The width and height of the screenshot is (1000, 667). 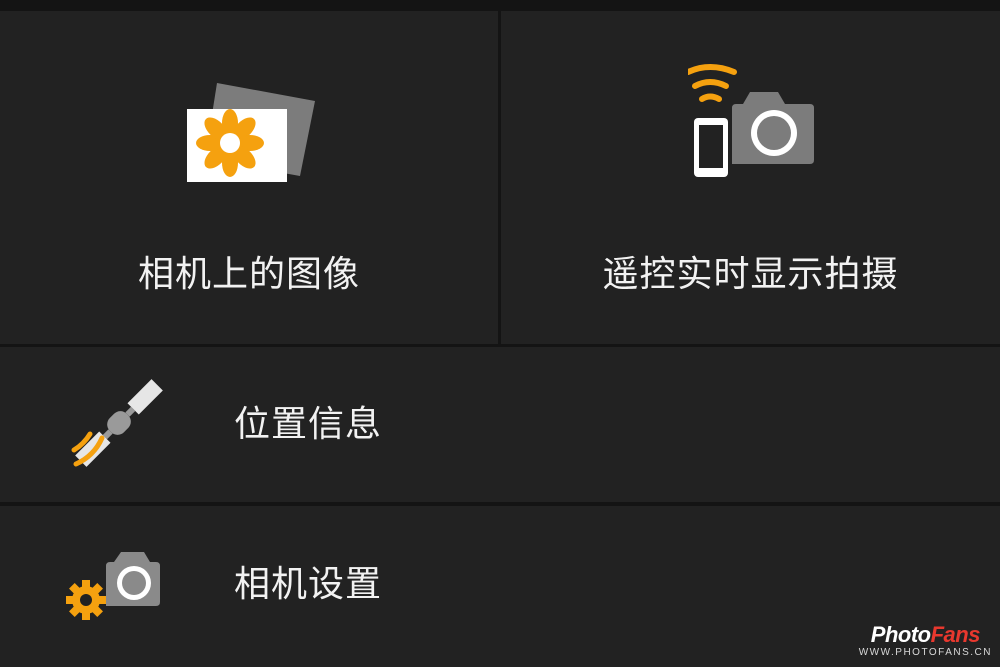 What do you see at coordinates (308, 584) in the screenshot?
I see `camera-settings-label: 相机设置` at bounding box center [308, 584].